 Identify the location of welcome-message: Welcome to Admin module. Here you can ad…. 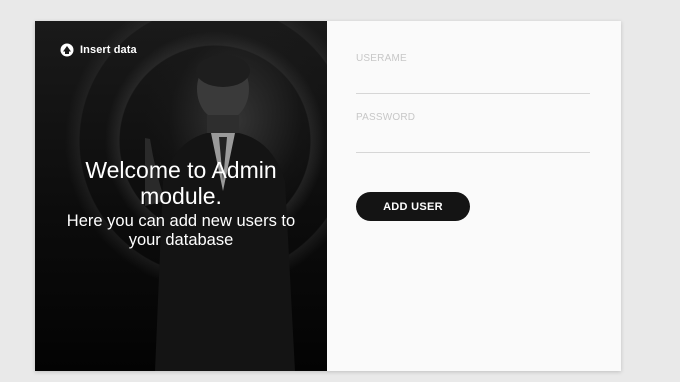
(181, 203).